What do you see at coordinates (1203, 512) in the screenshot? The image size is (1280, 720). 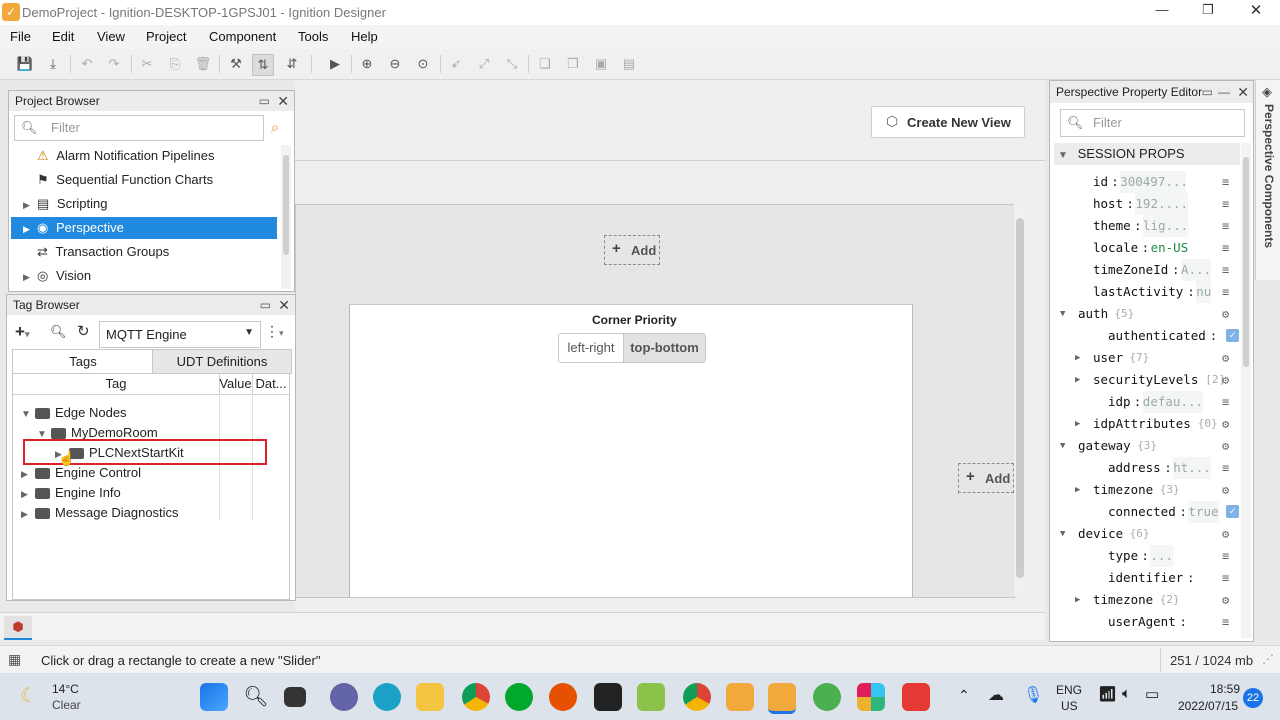 I see `property-value: true` at bounding box center [1203, 512].